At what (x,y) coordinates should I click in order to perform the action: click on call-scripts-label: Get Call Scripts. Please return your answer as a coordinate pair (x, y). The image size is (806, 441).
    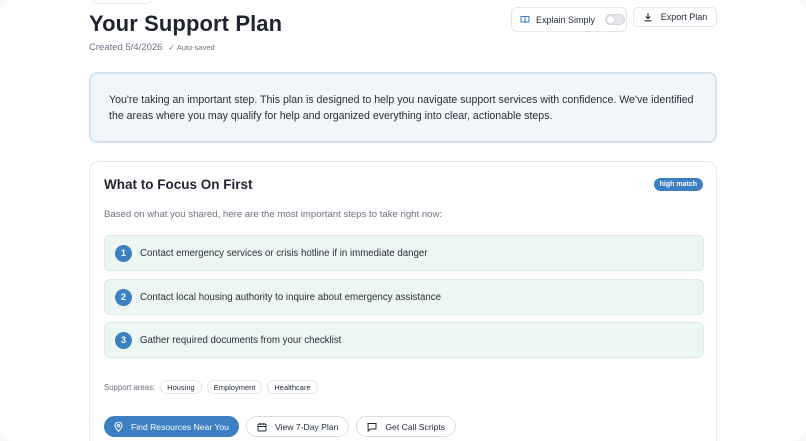
    Looking at the image, I should click on (415, 426).